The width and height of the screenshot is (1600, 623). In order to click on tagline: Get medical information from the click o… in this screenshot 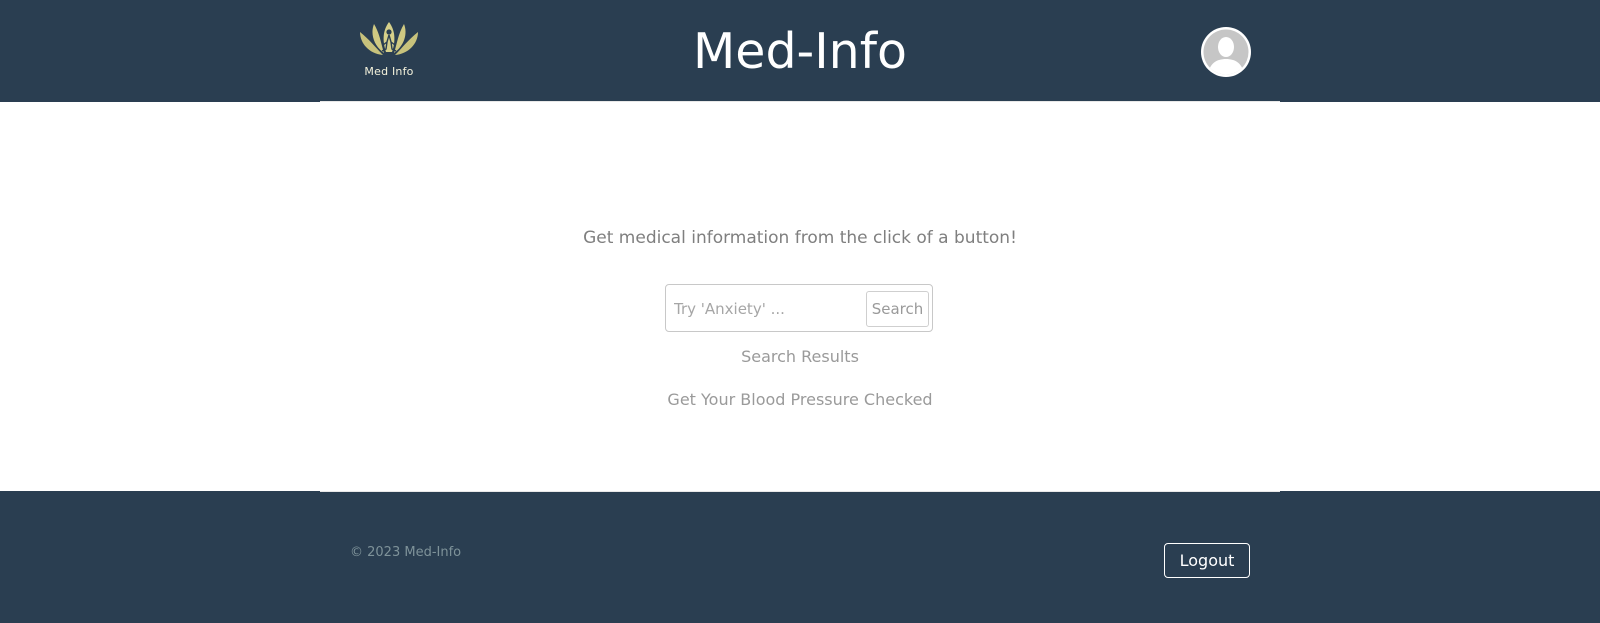, I will do `click(800, 238)`.